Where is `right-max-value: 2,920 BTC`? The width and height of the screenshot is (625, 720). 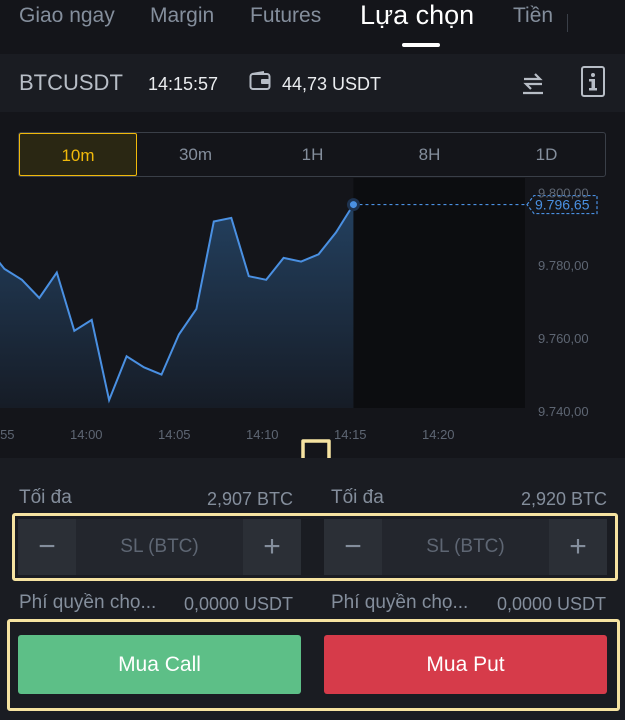
right-max-value: 2,920 BTC is located at coordinates (564, 499).